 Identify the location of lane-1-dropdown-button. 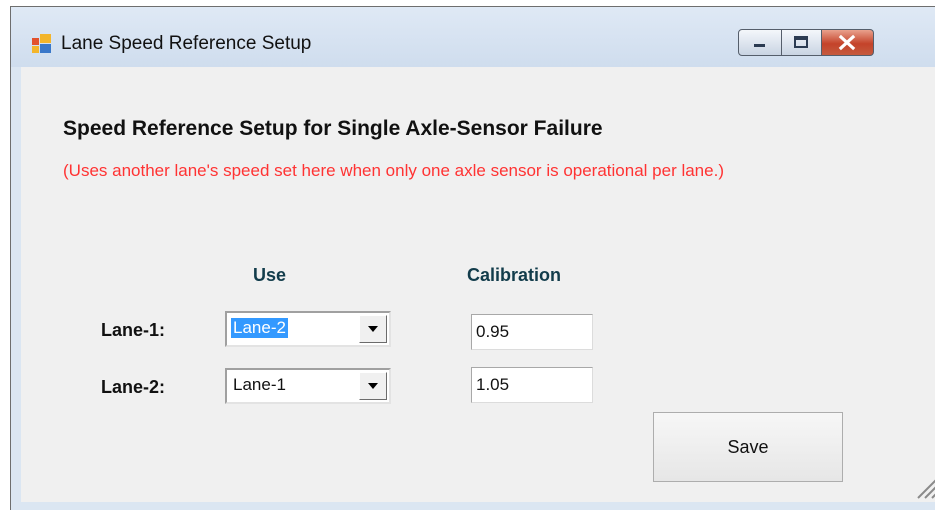
(373, 329).